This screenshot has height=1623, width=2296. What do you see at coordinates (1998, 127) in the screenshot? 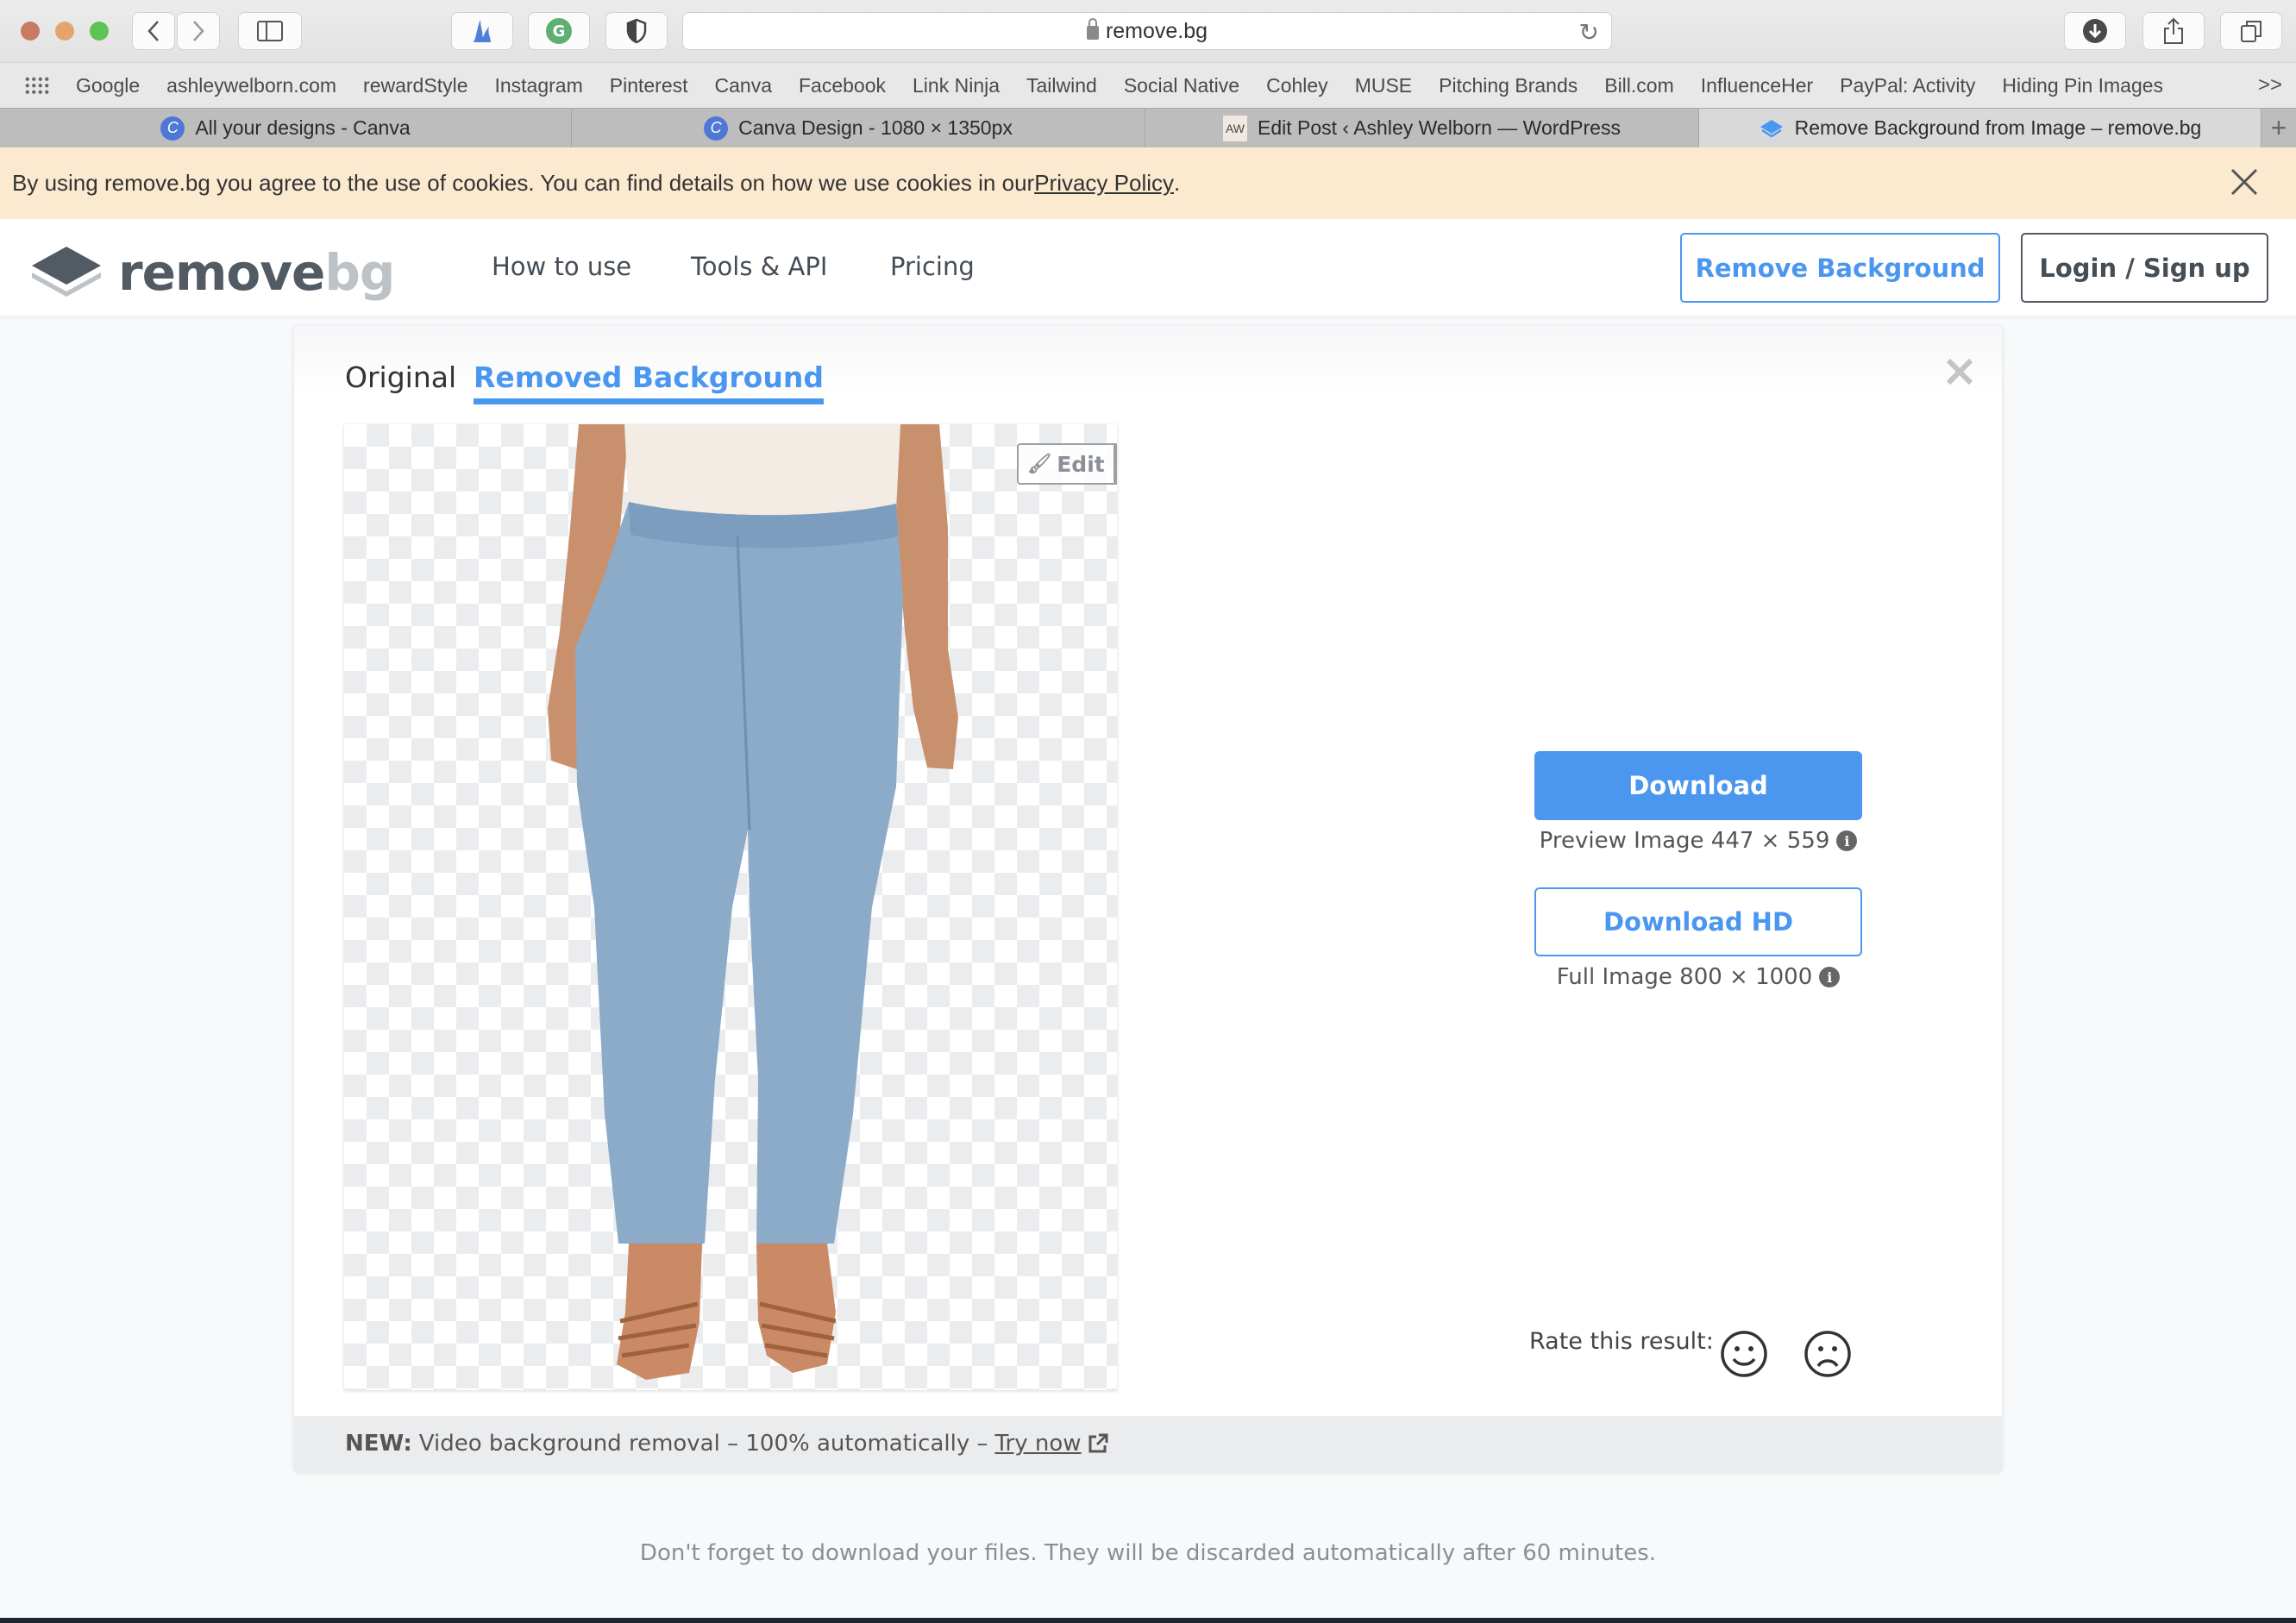
I see `tab-title: Remove Background from Image – remove.bg` at bounding box center [1998, 127].